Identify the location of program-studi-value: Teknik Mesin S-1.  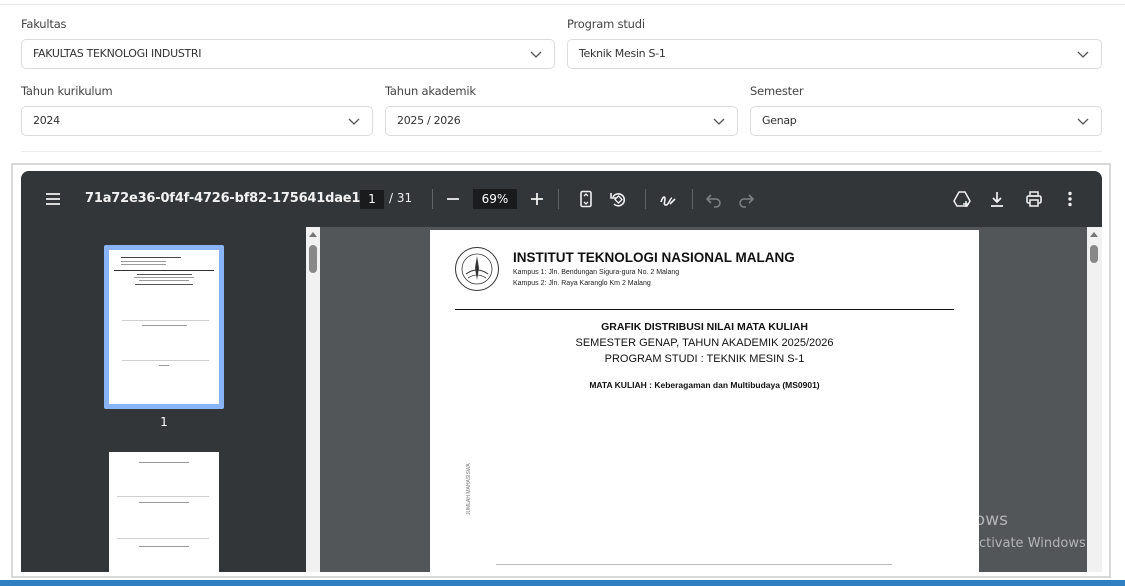
(622, 53).